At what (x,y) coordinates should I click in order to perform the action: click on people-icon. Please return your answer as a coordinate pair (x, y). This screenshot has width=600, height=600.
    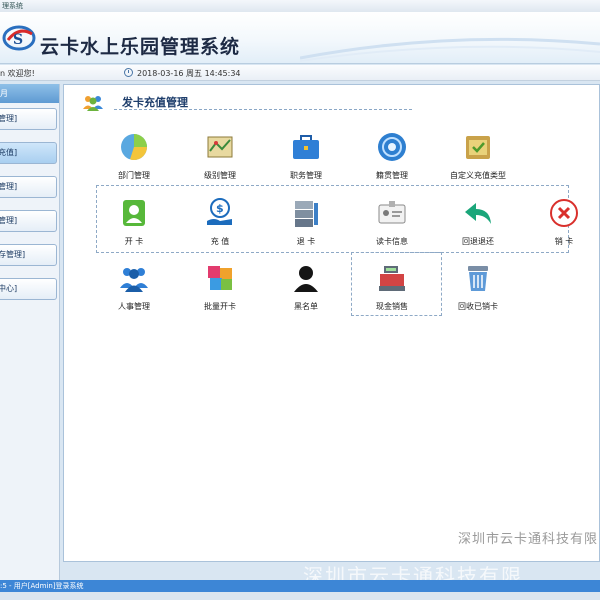
    Looking at the image, I should click on (134, 280).